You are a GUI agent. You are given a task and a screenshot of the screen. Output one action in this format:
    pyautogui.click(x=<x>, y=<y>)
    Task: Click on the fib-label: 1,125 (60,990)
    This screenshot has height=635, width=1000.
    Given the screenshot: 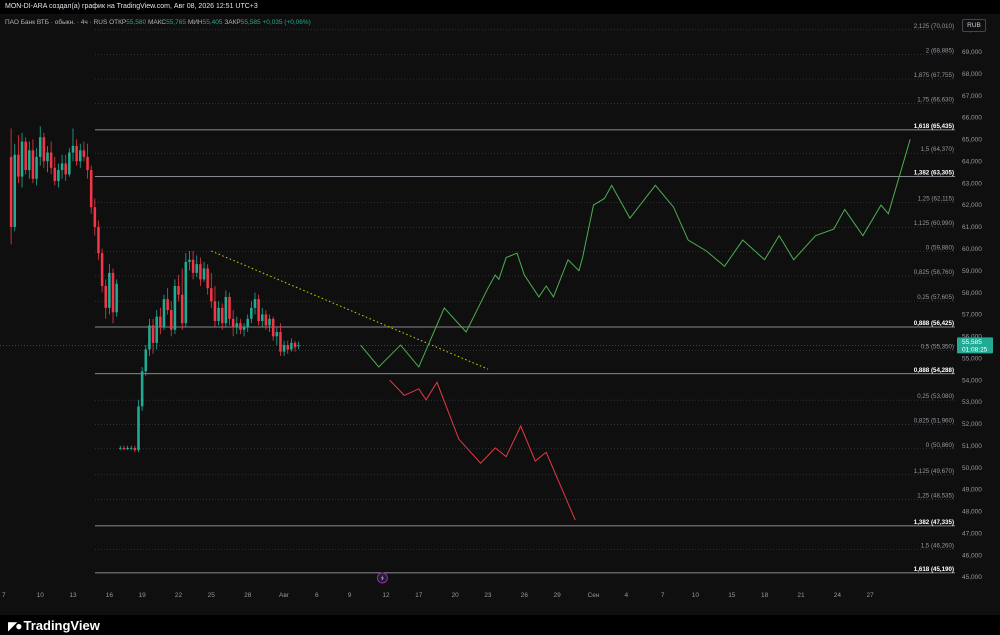 What is the action you would take?
    pyautogui.click(x=934, y=223)
    